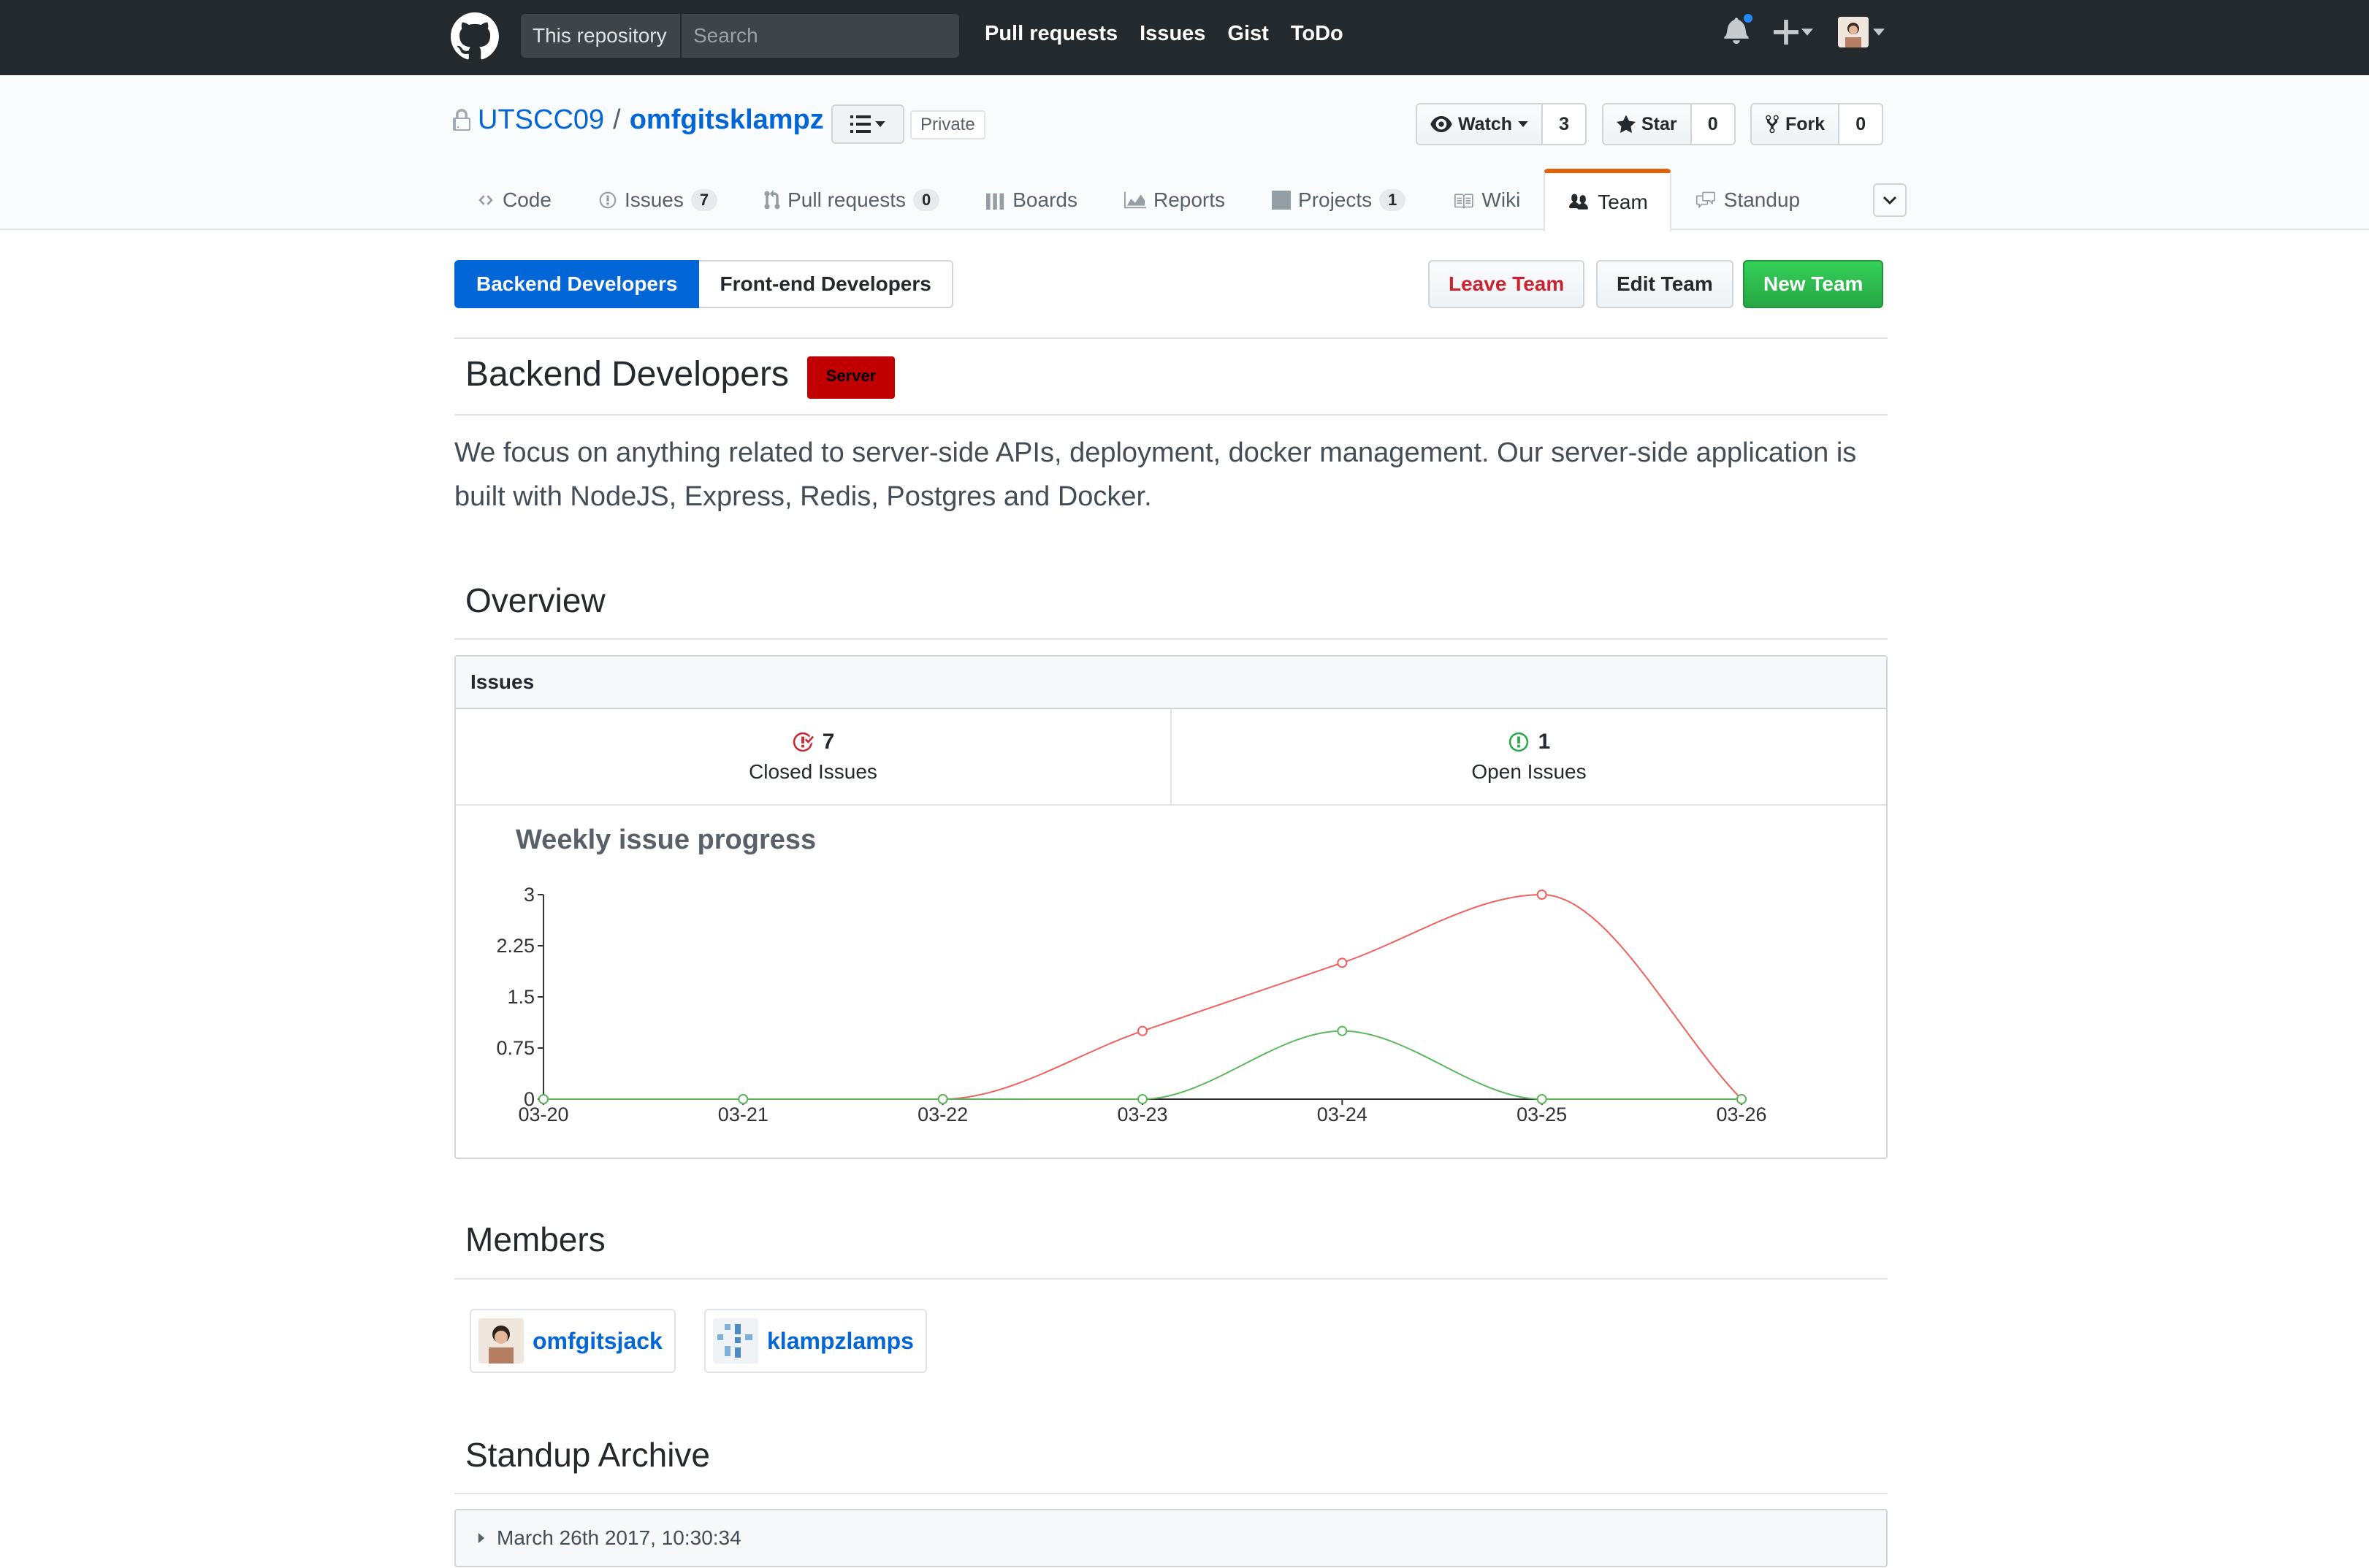  Describe the element at coordinates (598, 1341) in the screenshot. I see `member-name: omfgitsjack` at that location.